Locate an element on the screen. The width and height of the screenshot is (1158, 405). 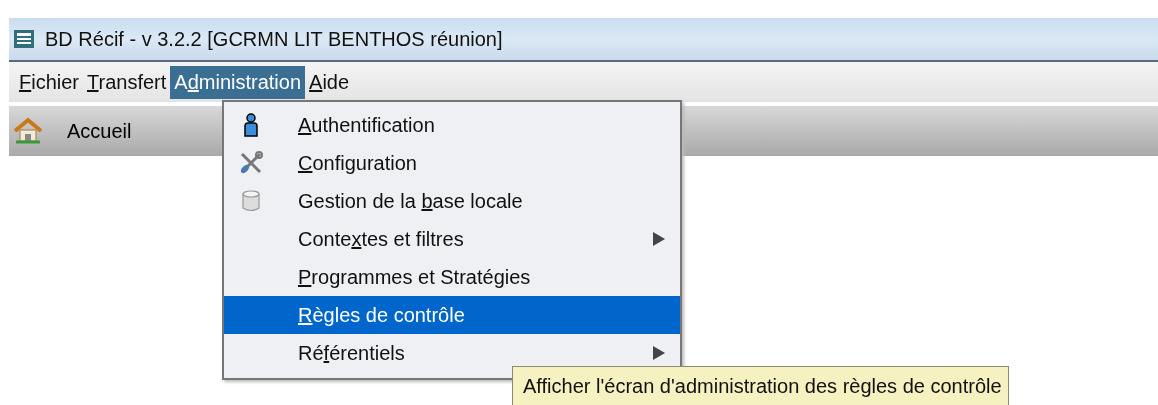
menu-item: Configuration is located at coordinates (452, 163).